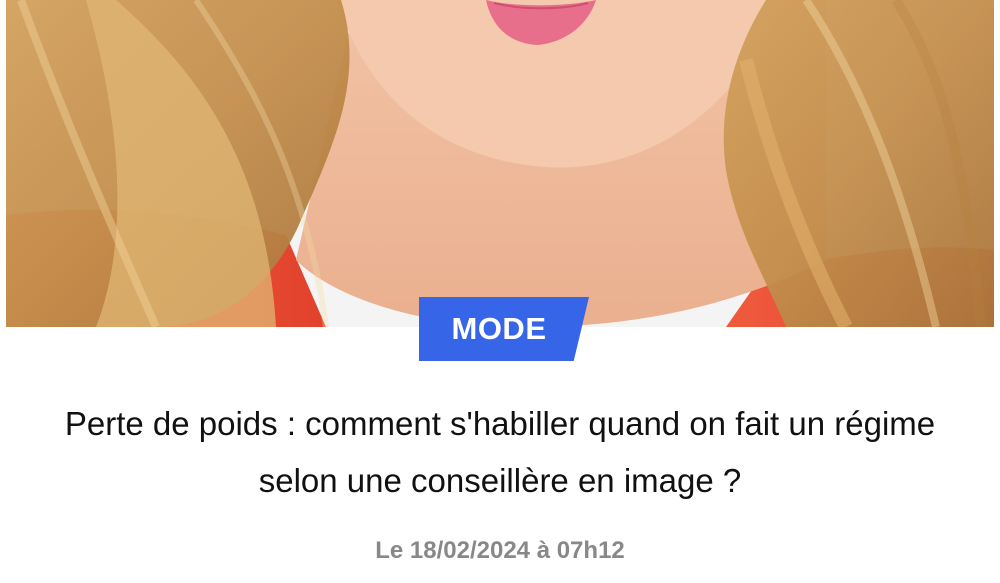  What do you see at coordinates (499, 328) in the screenshot?
I see `category-label: MODE` at bounding box center [499, 328].